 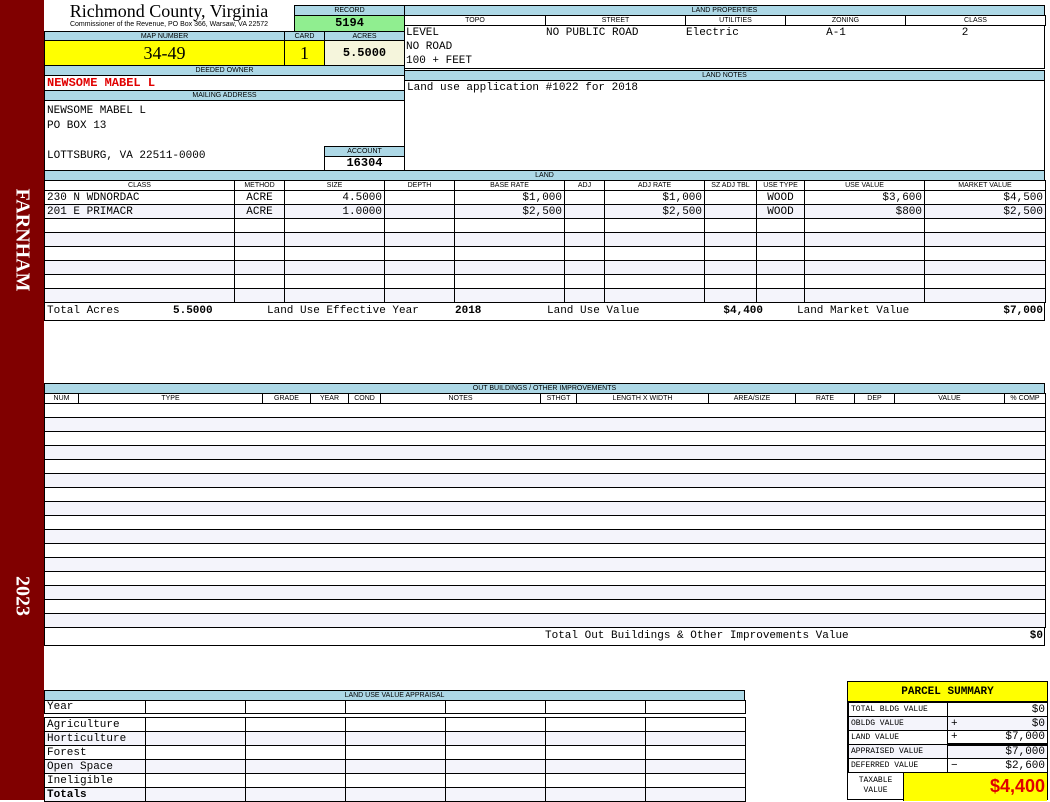 I want to click on land-use-row-label: Year, so click(x=95, y=707).